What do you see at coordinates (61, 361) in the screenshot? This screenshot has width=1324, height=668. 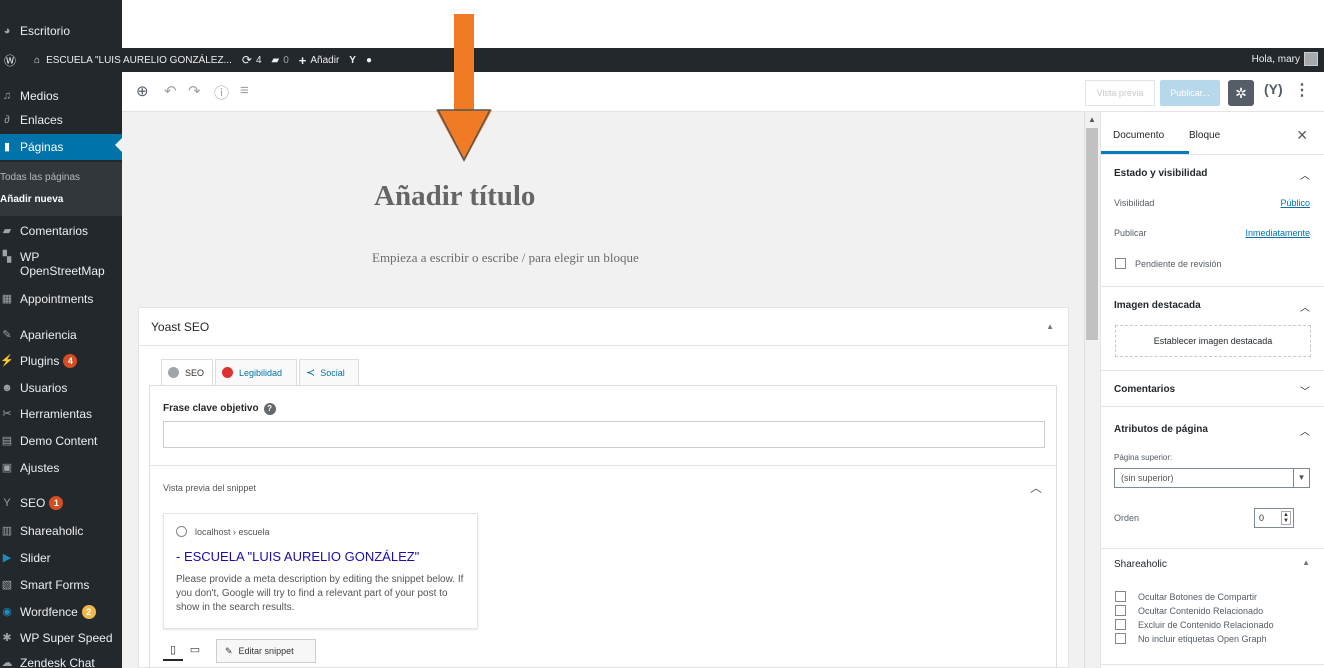 I see `sidebar-item-plugins: ⚡ Plugins 4` at bounding box center [61, 361].